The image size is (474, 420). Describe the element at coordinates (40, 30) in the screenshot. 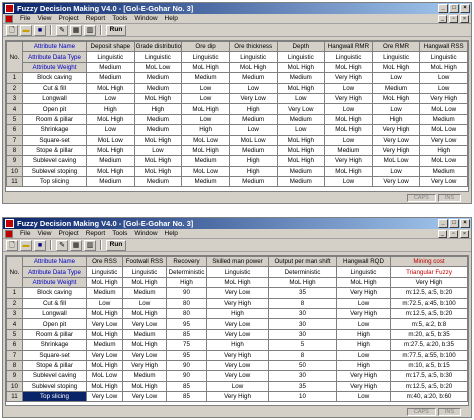

I see `save-button: ■` at that location.